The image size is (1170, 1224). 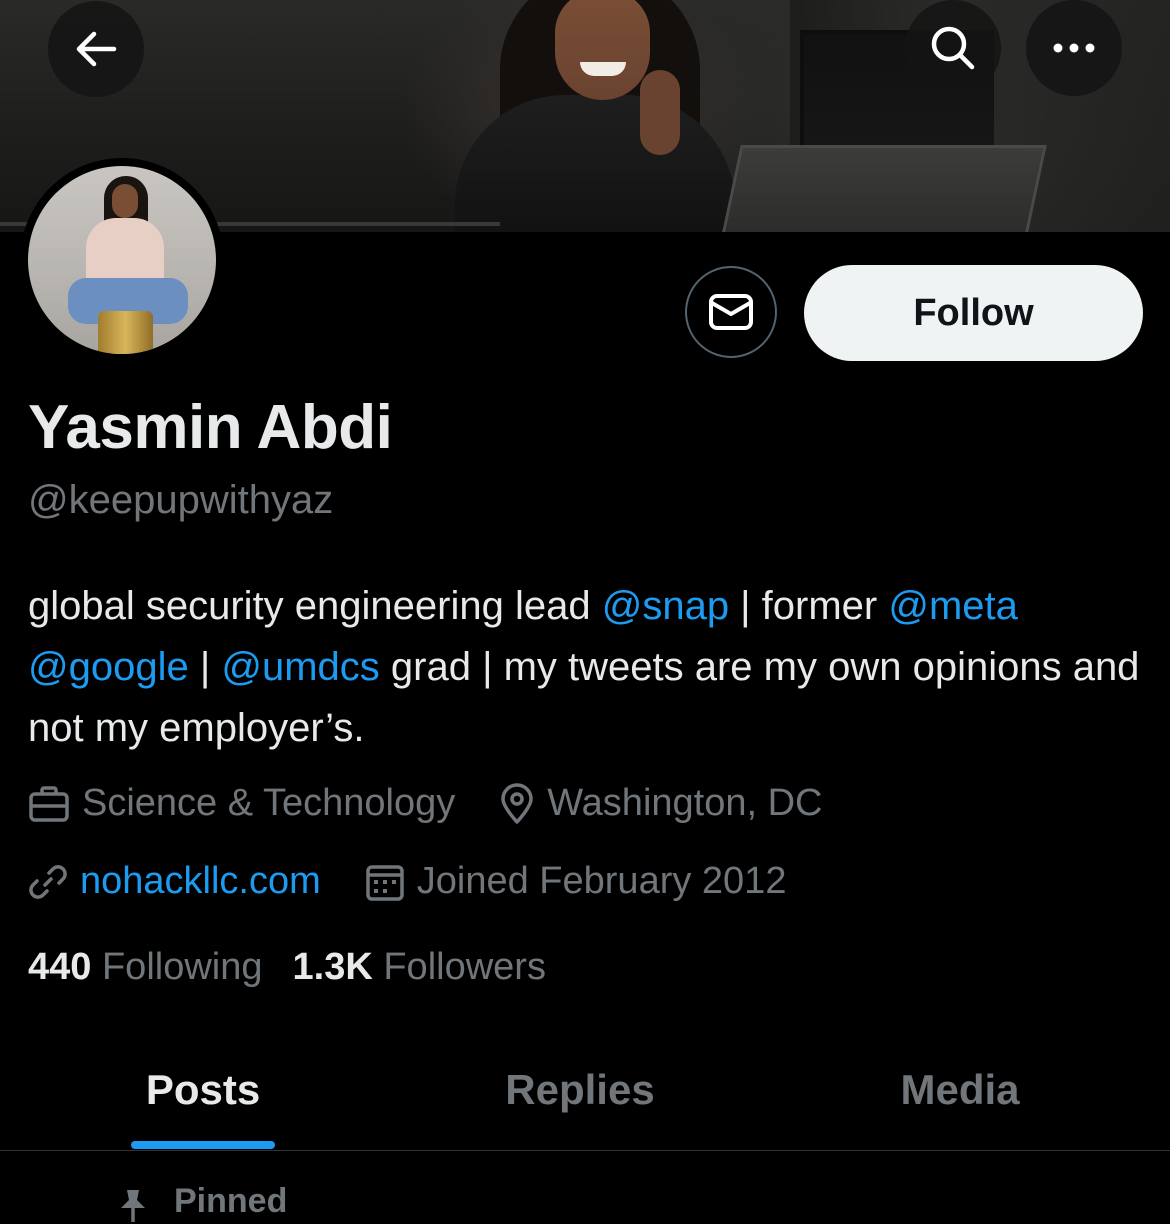 What do you see at coordinates (601, 881) in the screenshot?
I see `joined-label: Joined February 2012` at bounding box center [601, 881].